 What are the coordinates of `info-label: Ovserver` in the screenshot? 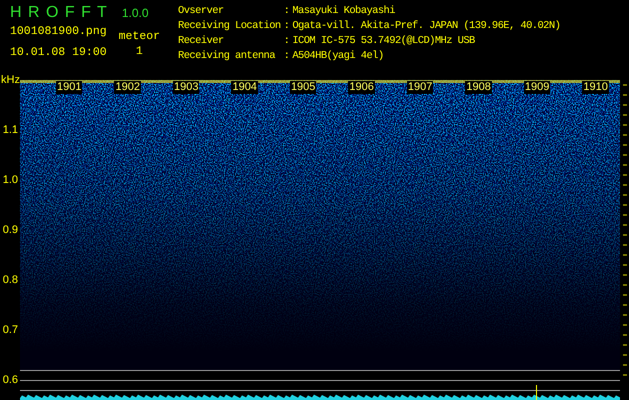 It's located at (201, 11).